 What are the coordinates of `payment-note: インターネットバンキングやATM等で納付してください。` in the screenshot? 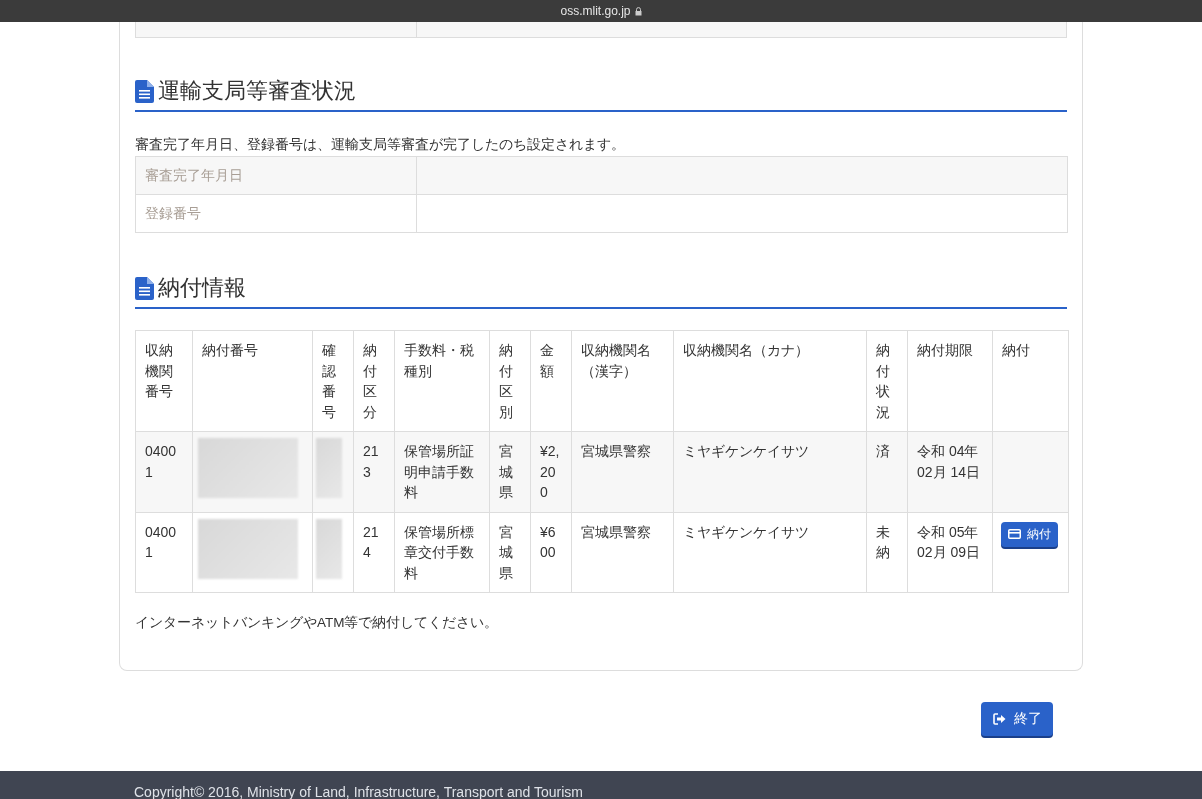 It's located at (317, 623).